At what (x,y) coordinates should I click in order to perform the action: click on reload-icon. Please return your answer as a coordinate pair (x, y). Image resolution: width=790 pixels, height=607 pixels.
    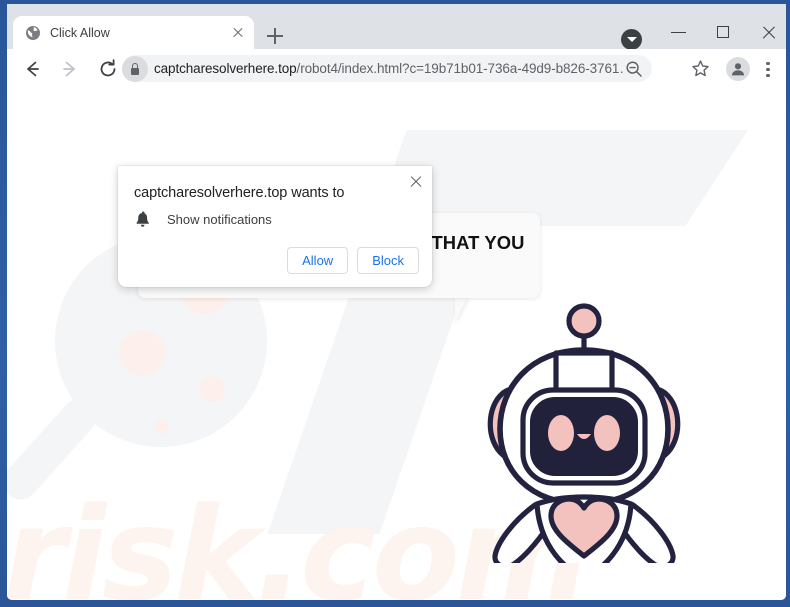
    Looking at the image, I should click on (108, 68).